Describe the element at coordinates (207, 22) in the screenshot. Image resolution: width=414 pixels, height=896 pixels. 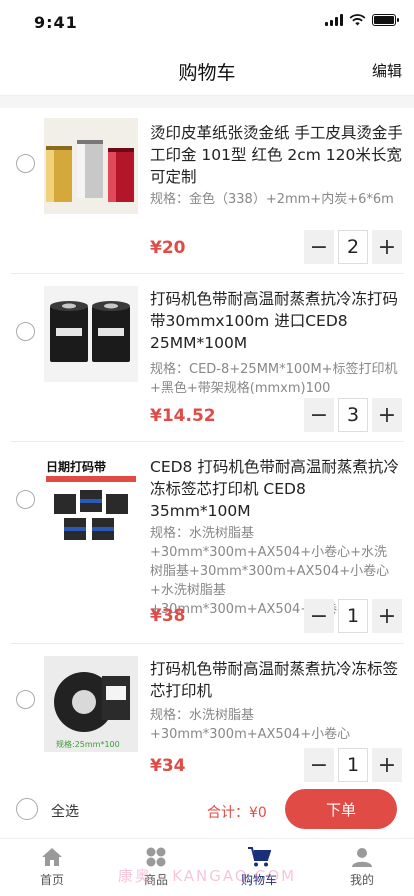
I see `status-bar: 9:41` at that location.